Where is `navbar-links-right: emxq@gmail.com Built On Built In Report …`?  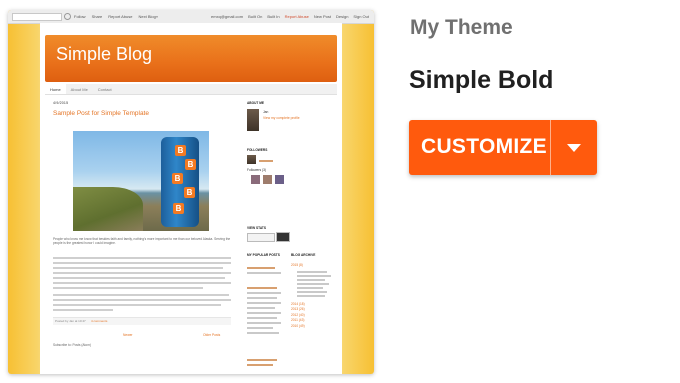 navbar-links-right: emxq@gmail.com Built On Built In Report … is located at coordinates (290, 16).